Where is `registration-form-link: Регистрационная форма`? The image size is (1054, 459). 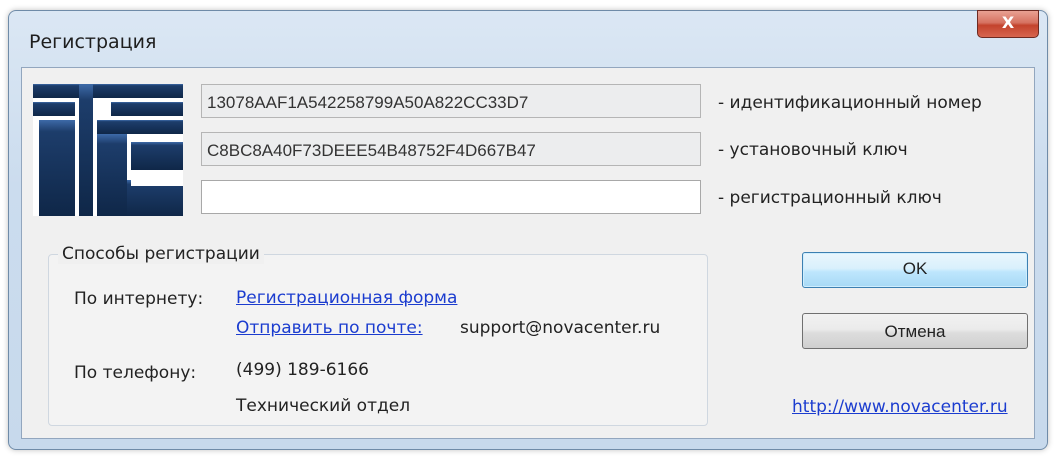 registration-form-link: Регистрационная форма is located at coordinates (346, 298).